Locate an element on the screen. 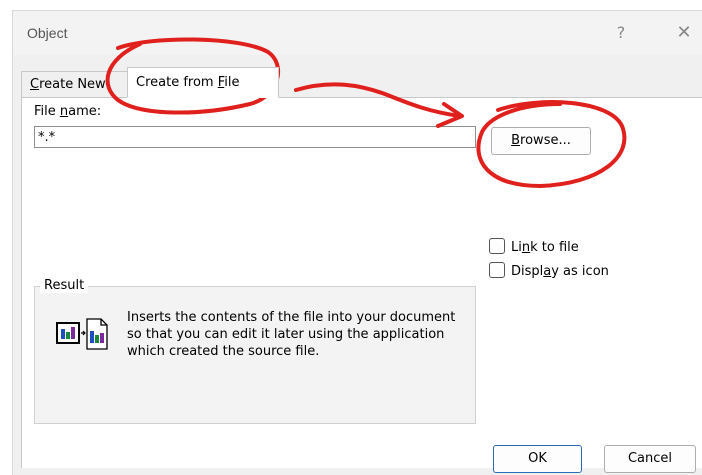 The width and height of the screenshot is (702, 475). display-as-icon-checkbox: Display as icon is located at coordinates (549, 271).